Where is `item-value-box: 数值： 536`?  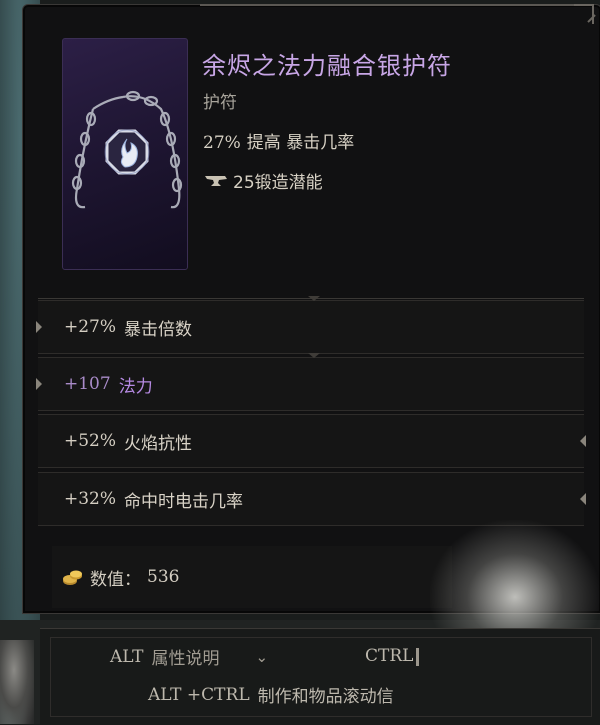 item-value-box: 数值： 536 is located at coordinates (252, 577).